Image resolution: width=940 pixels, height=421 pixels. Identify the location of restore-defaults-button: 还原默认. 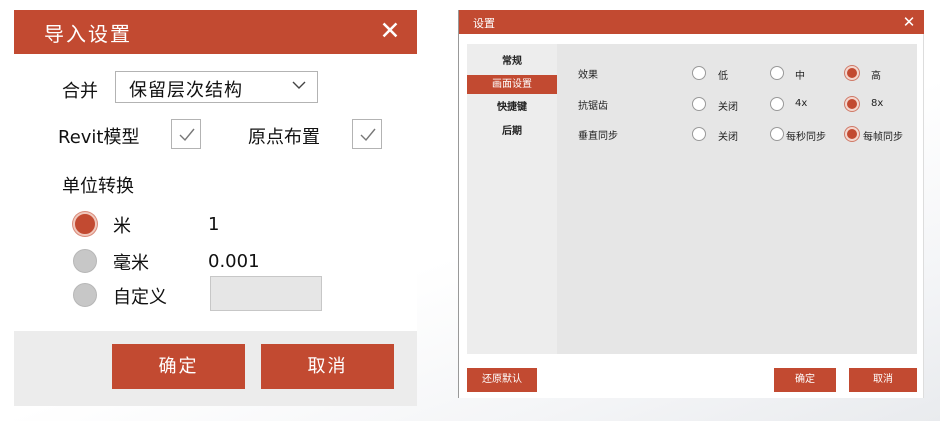
(502, 380).